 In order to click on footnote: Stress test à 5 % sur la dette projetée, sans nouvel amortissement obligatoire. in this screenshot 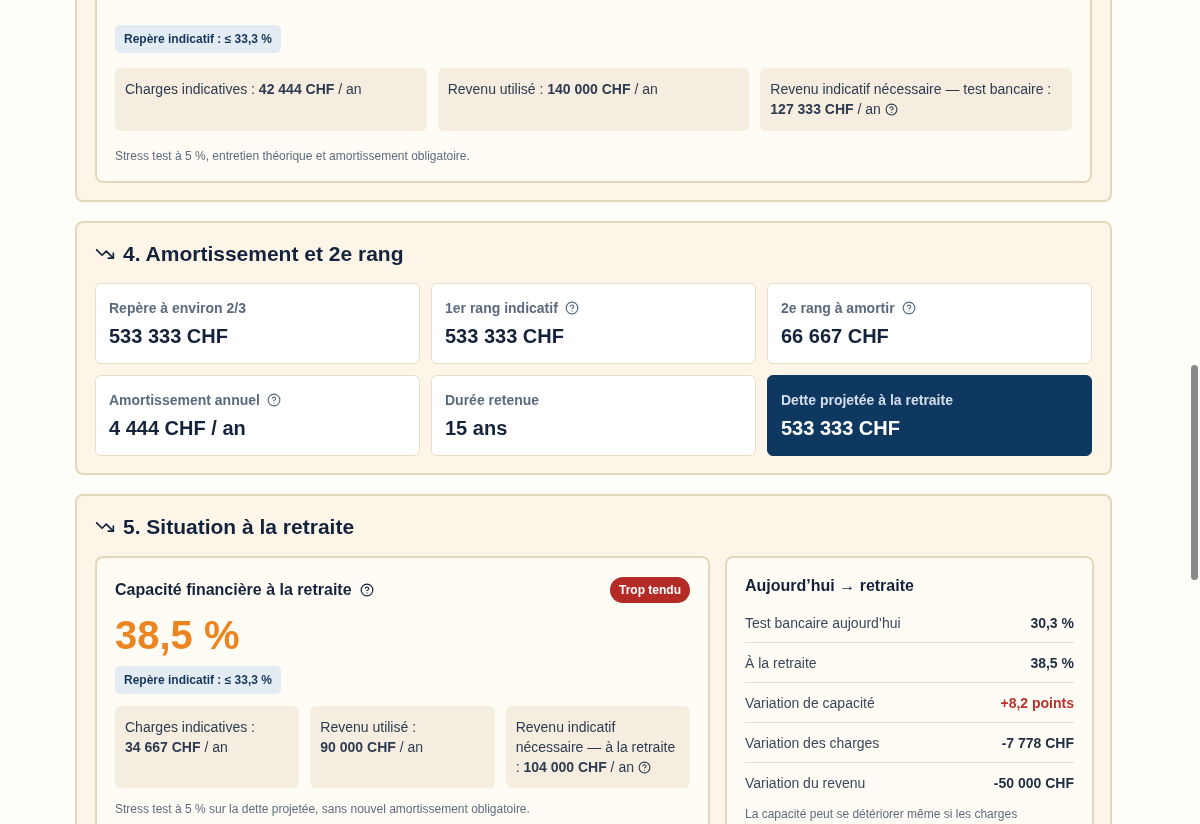, I will do `click(322, 809)`.